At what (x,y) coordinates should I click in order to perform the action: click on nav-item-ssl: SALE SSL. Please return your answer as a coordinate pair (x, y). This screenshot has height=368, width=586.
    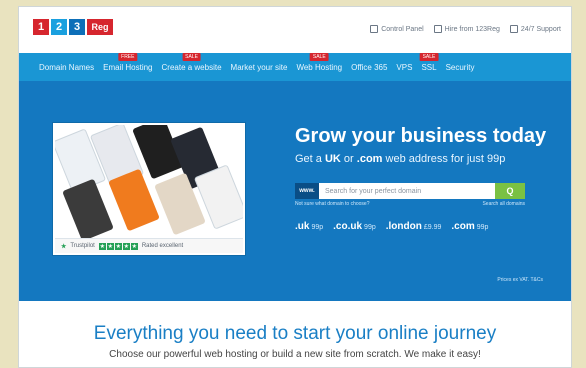
    Looking at the image, I should click on (429, 62).